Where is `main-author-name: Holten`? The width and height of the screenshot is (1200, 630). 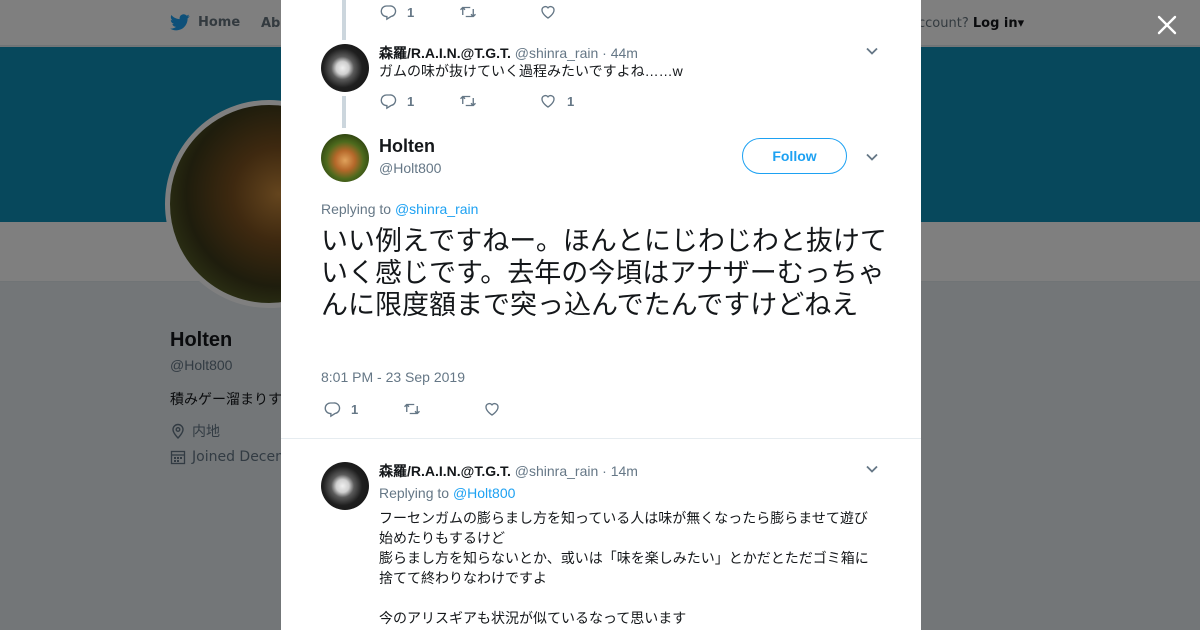
main-author-name: Holten is located at coordinates (407, 146).